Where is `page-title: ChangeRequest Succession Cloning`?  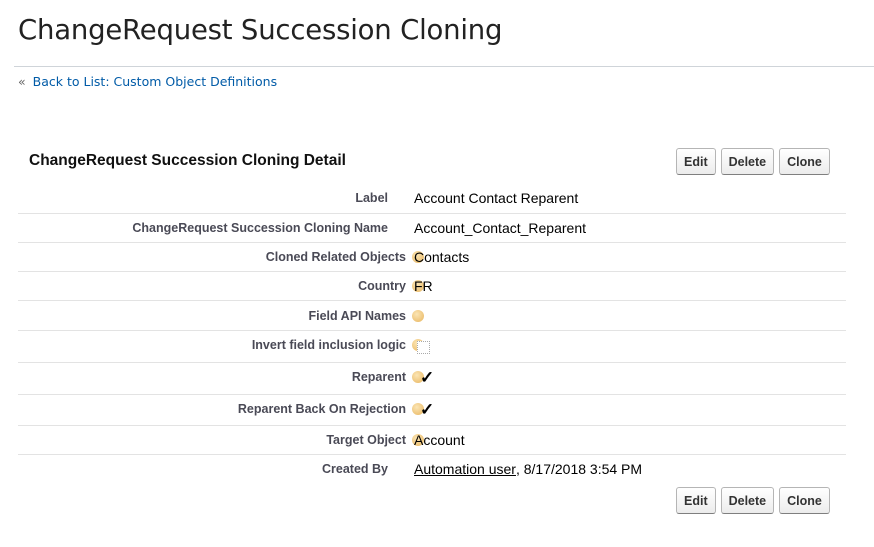
page-title: ChangeRequest Succession Cloning is located at coordinates (260, 30).